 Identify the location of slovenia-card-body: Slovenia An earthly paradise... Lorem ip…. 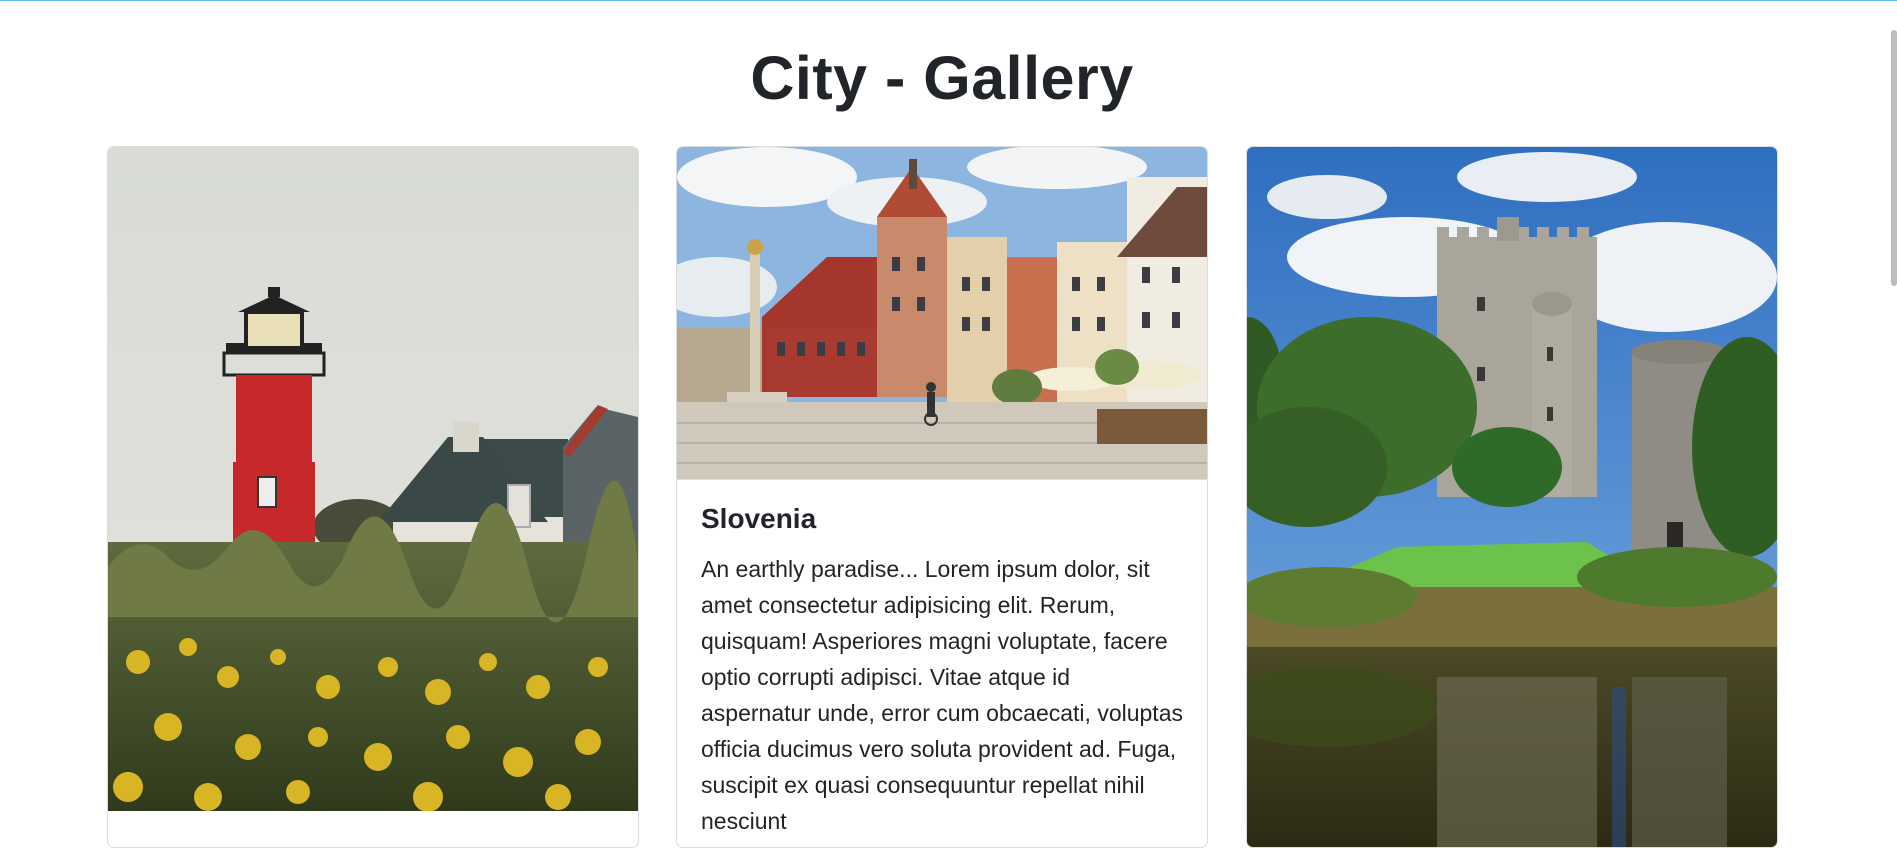
(942, 670).